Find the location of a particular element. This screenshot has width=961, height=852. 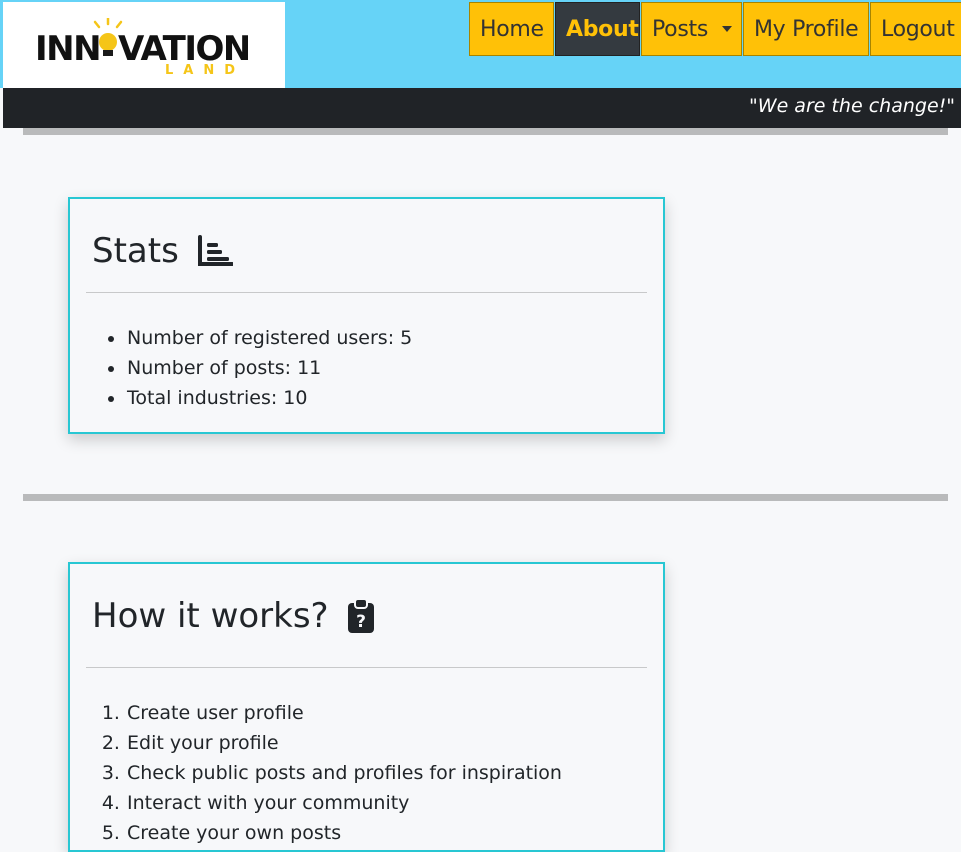

list-item: Create user profile is located at coordinates (344, 713).